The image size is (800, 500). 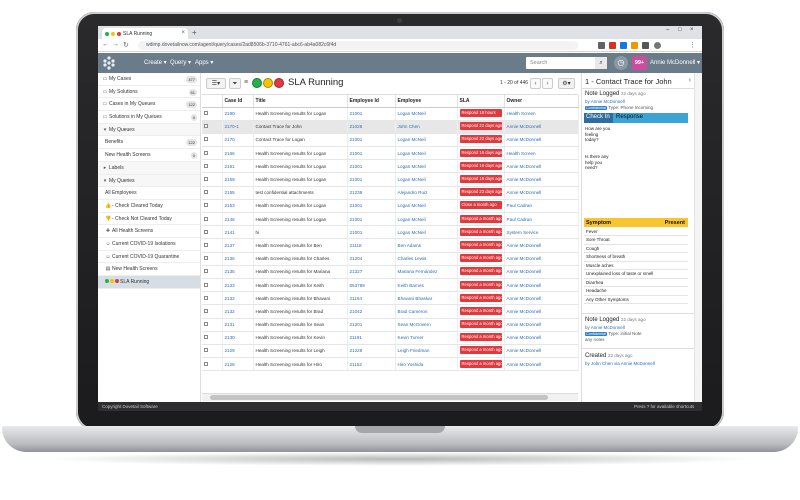 I want to click on sidebar-item: Benefits 122, so click(x=149, y=143).